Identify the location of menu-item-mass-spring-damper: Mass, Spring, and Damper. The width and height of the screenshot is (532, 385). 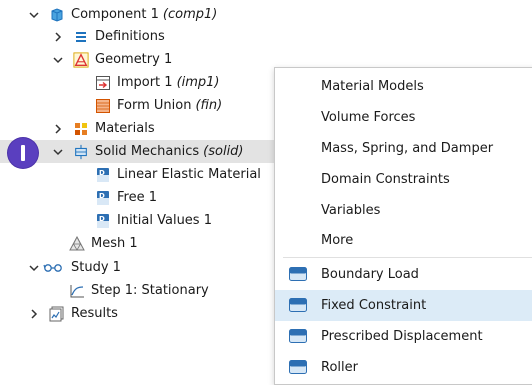
(403, 148).